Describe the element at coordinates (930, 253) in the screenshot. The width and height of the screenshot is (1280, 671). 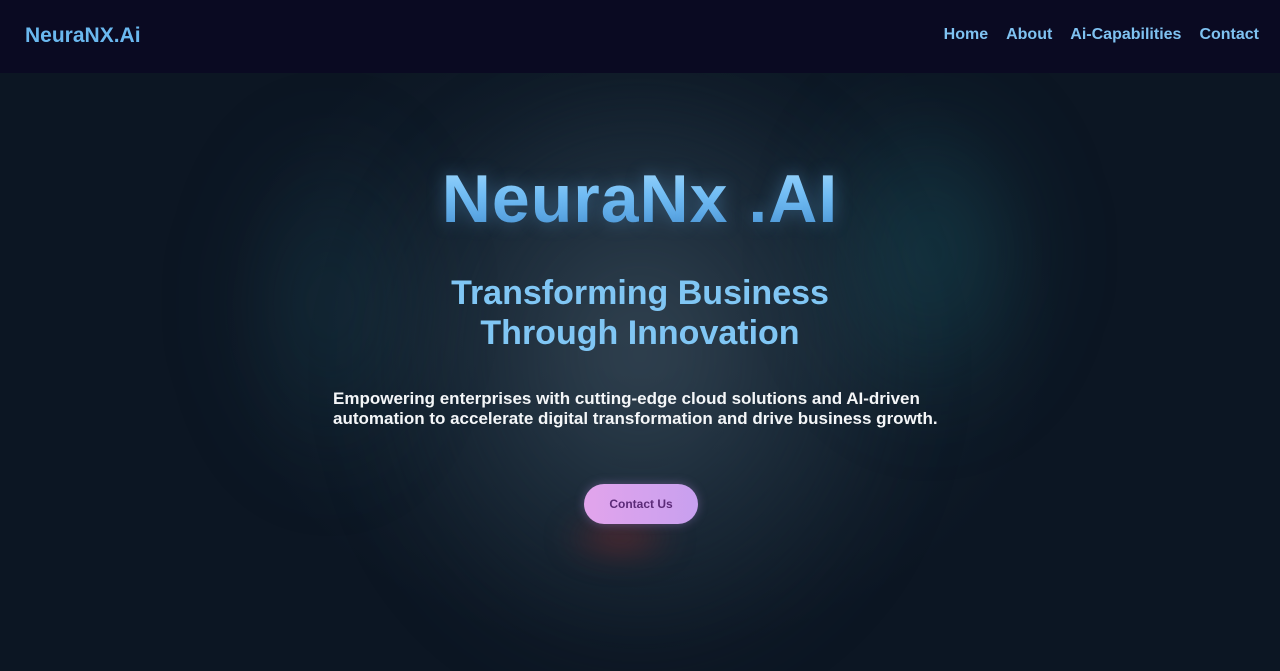
I see `hero-background-glow-right` at that location.